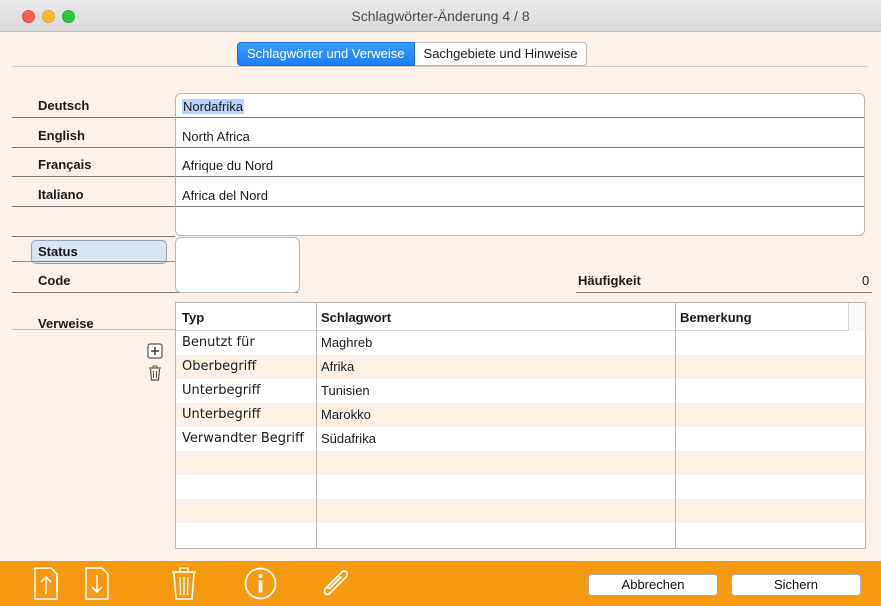 The height and width of the screenshot is (606, 881). Describe the element at coordinates (347, 342) in the screenshot. I see `cell-schlagwort: Maghreb` at that location.